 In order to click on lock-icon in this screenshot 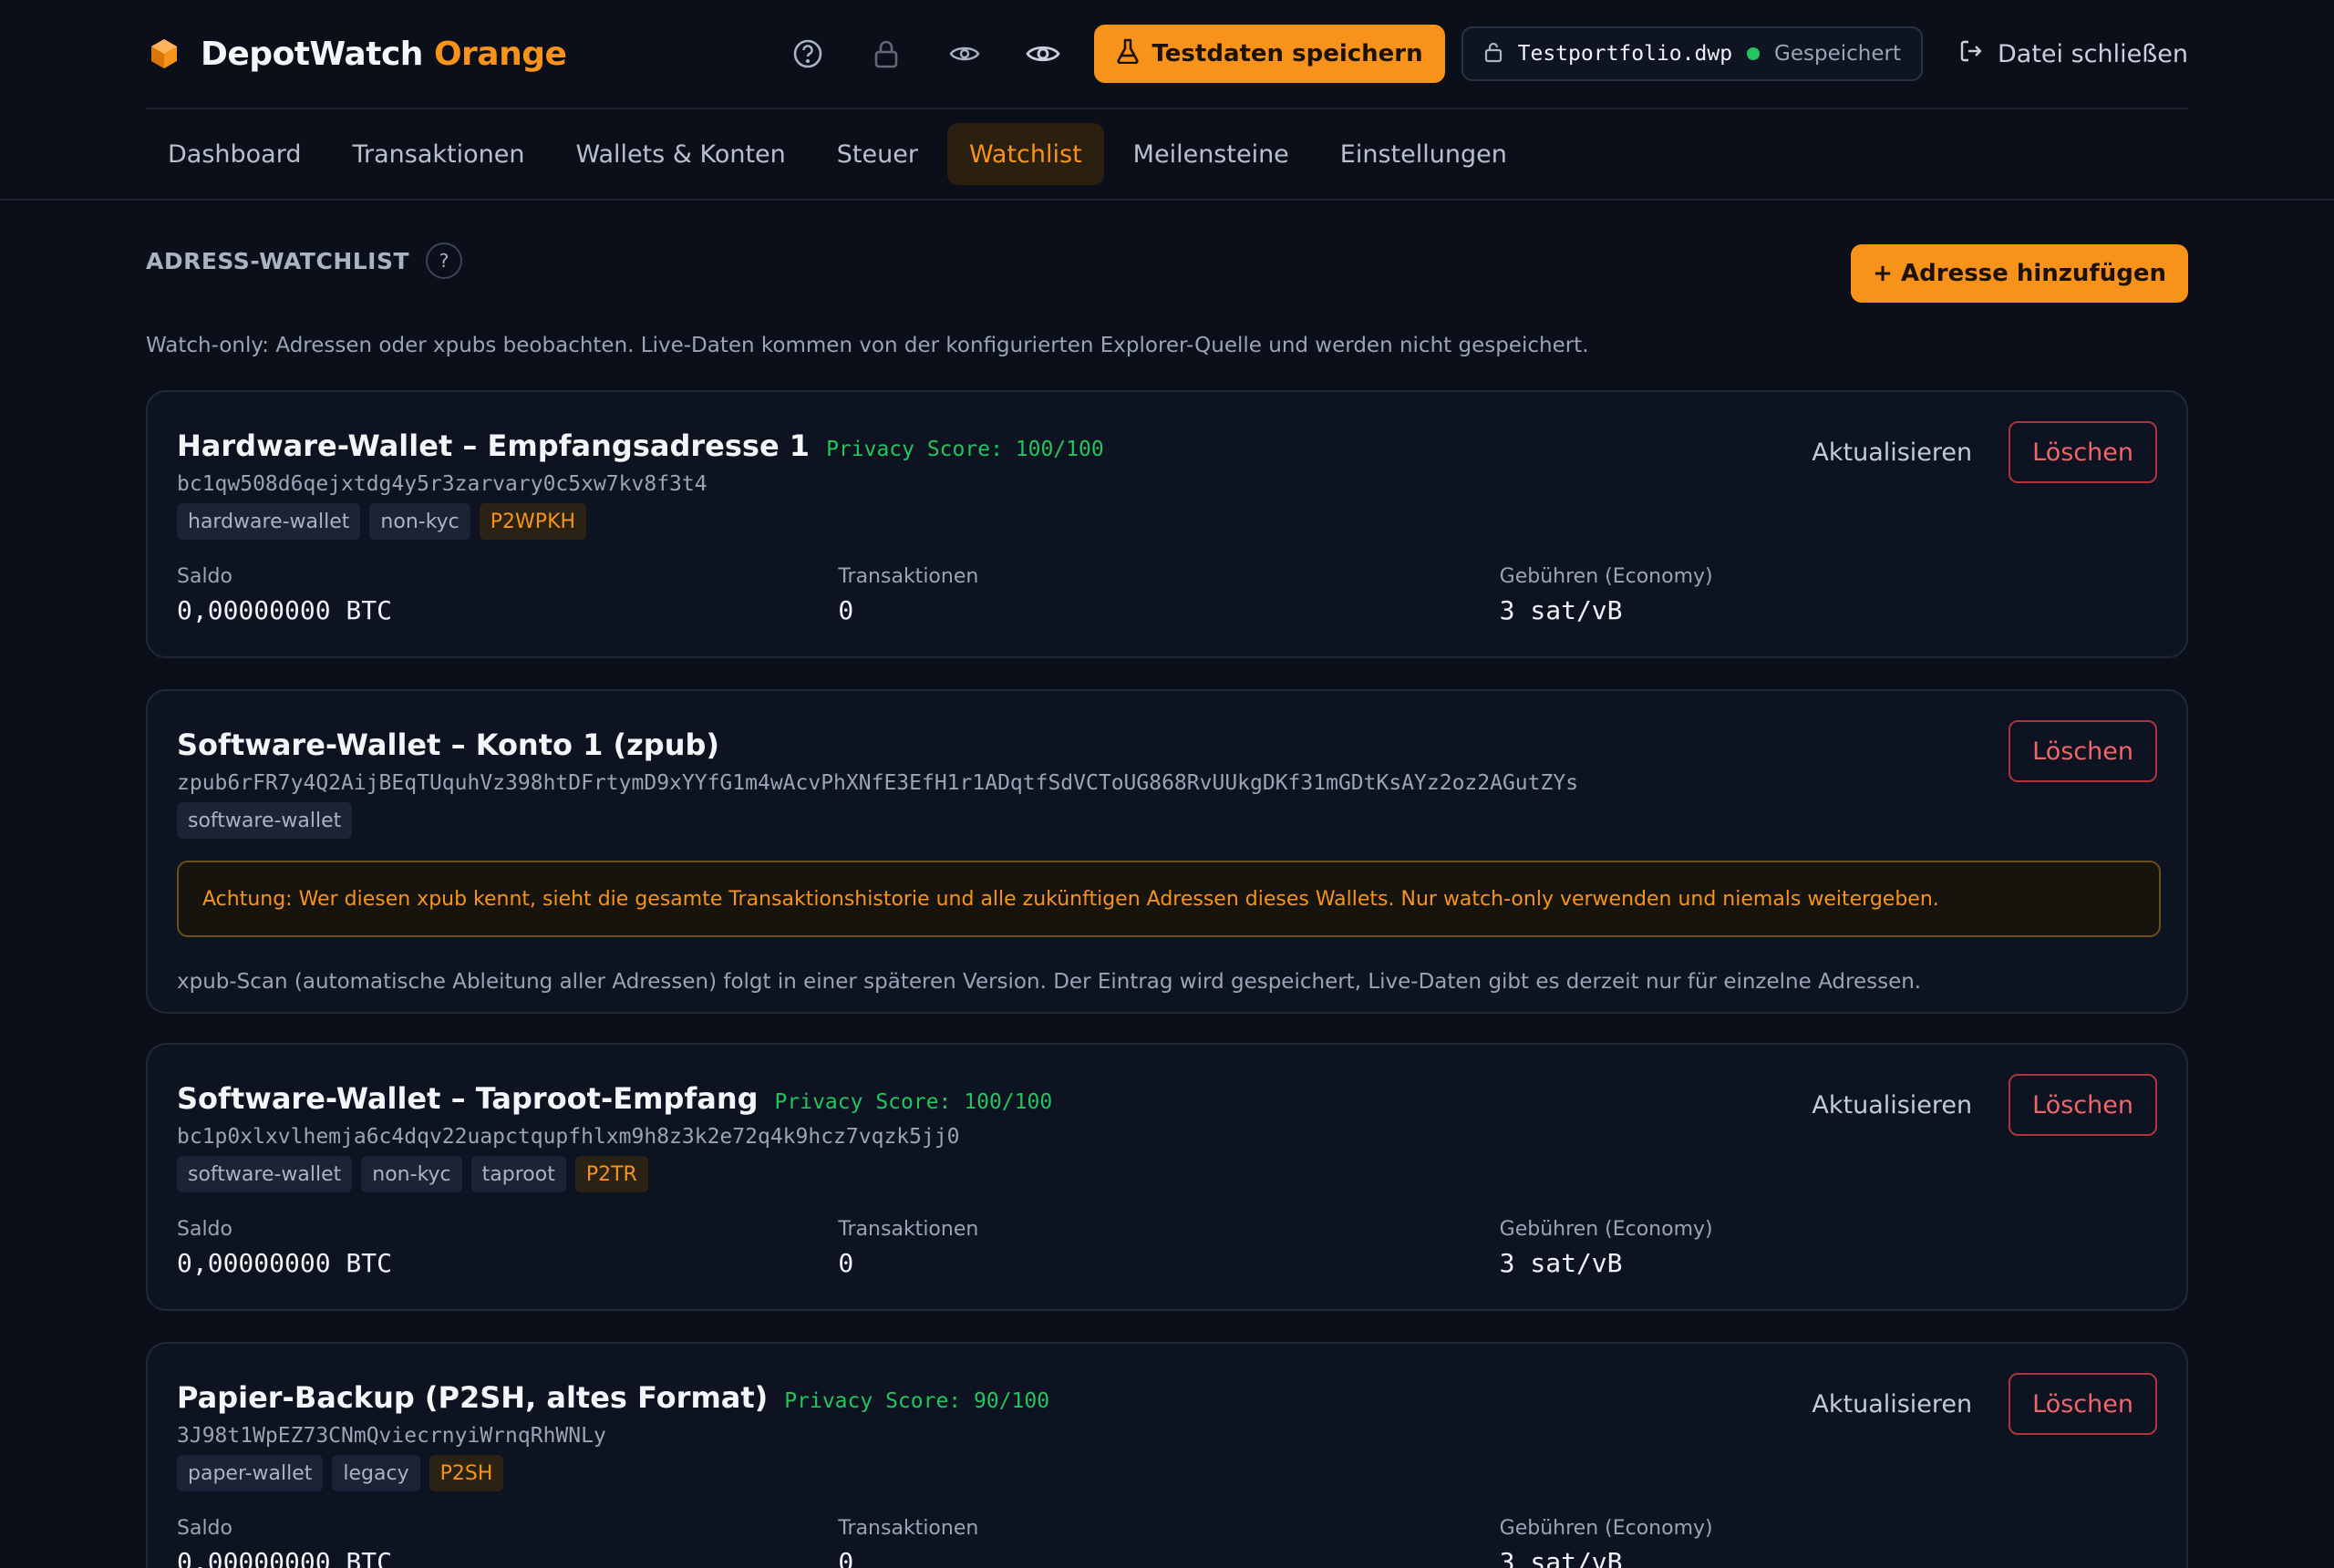, I will do `click(887, 53)`.